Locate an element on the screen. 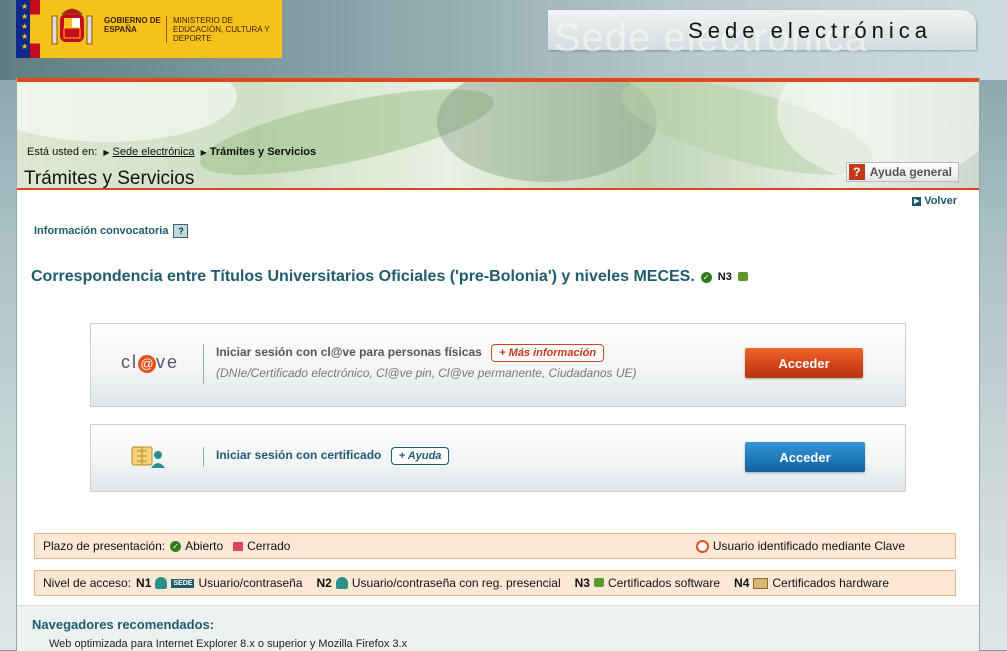  help-general-label: Ayuda general is located at coordinates (910, 172).